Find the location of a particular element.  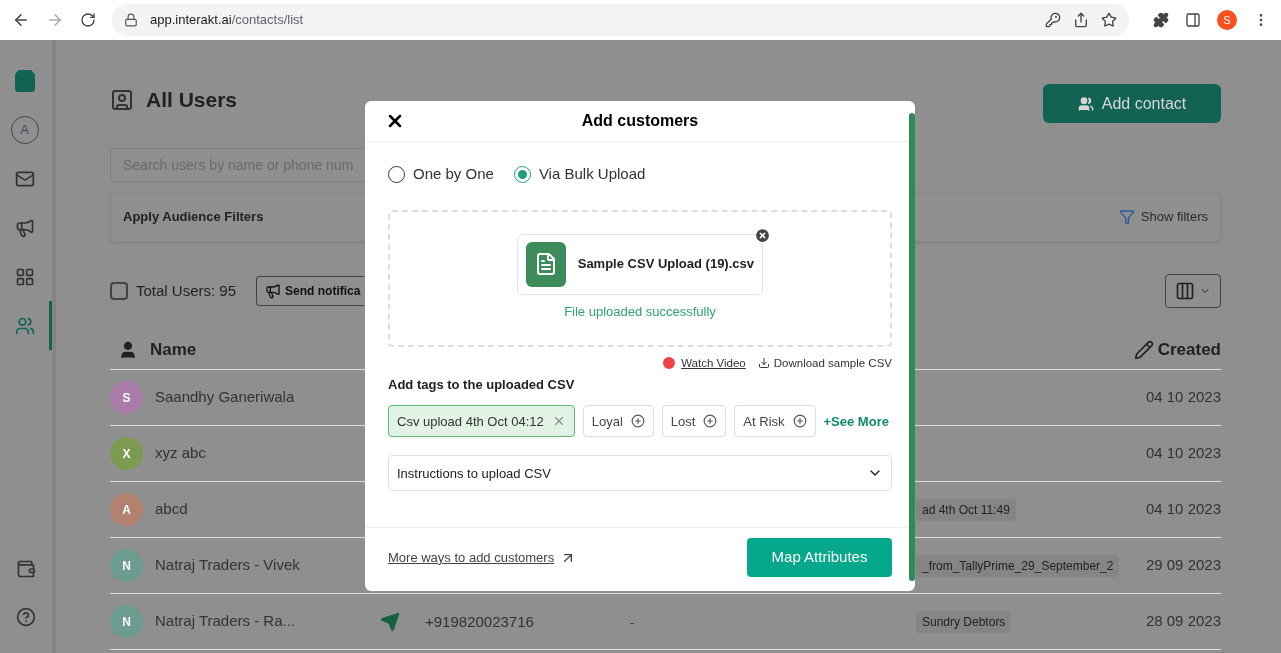

table-cell-text: 28 09 2023 is located at coordinates (1183, 621).